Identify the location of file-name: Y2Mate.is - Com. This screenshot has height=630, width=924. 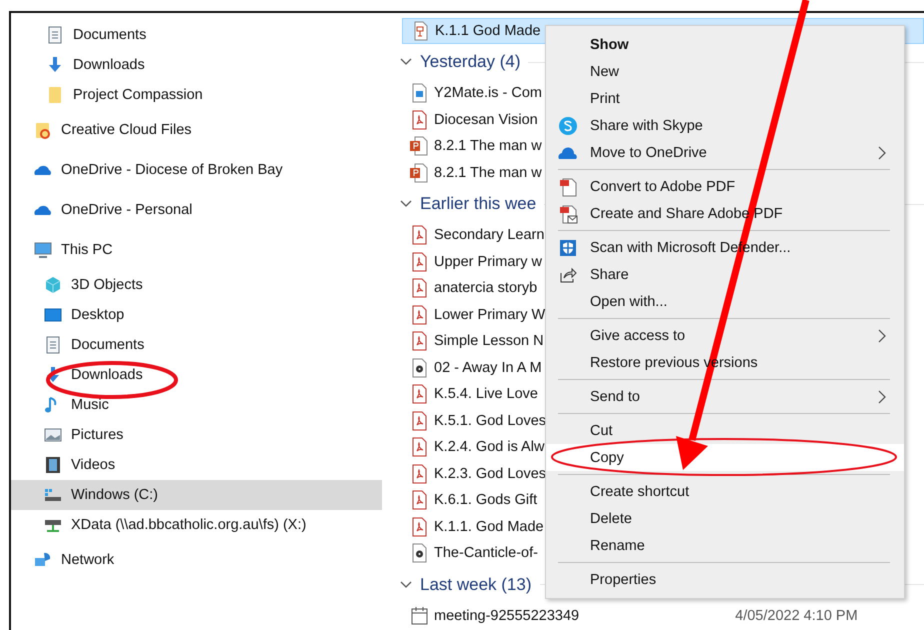
(488, 93).